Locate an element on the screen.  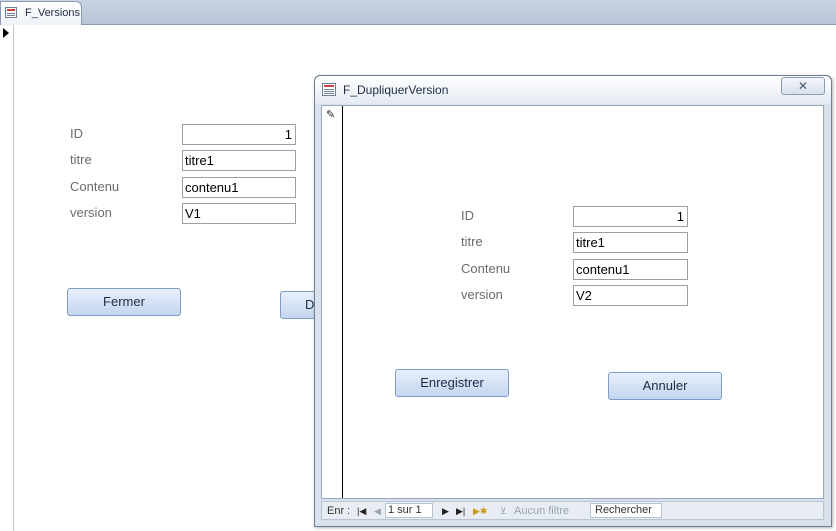
first-record-icon: |◀ is located at coordinates (361, 511).